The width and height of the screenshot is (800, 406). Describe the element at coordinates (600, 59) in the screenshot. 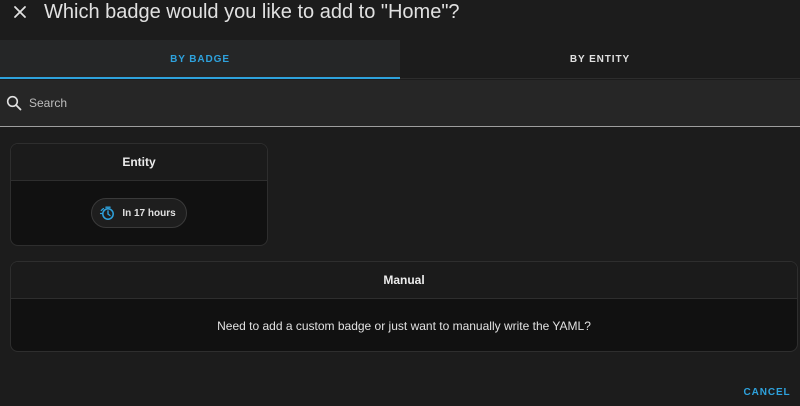

I see `tab-by-entity: BY ENTITY` at that location.